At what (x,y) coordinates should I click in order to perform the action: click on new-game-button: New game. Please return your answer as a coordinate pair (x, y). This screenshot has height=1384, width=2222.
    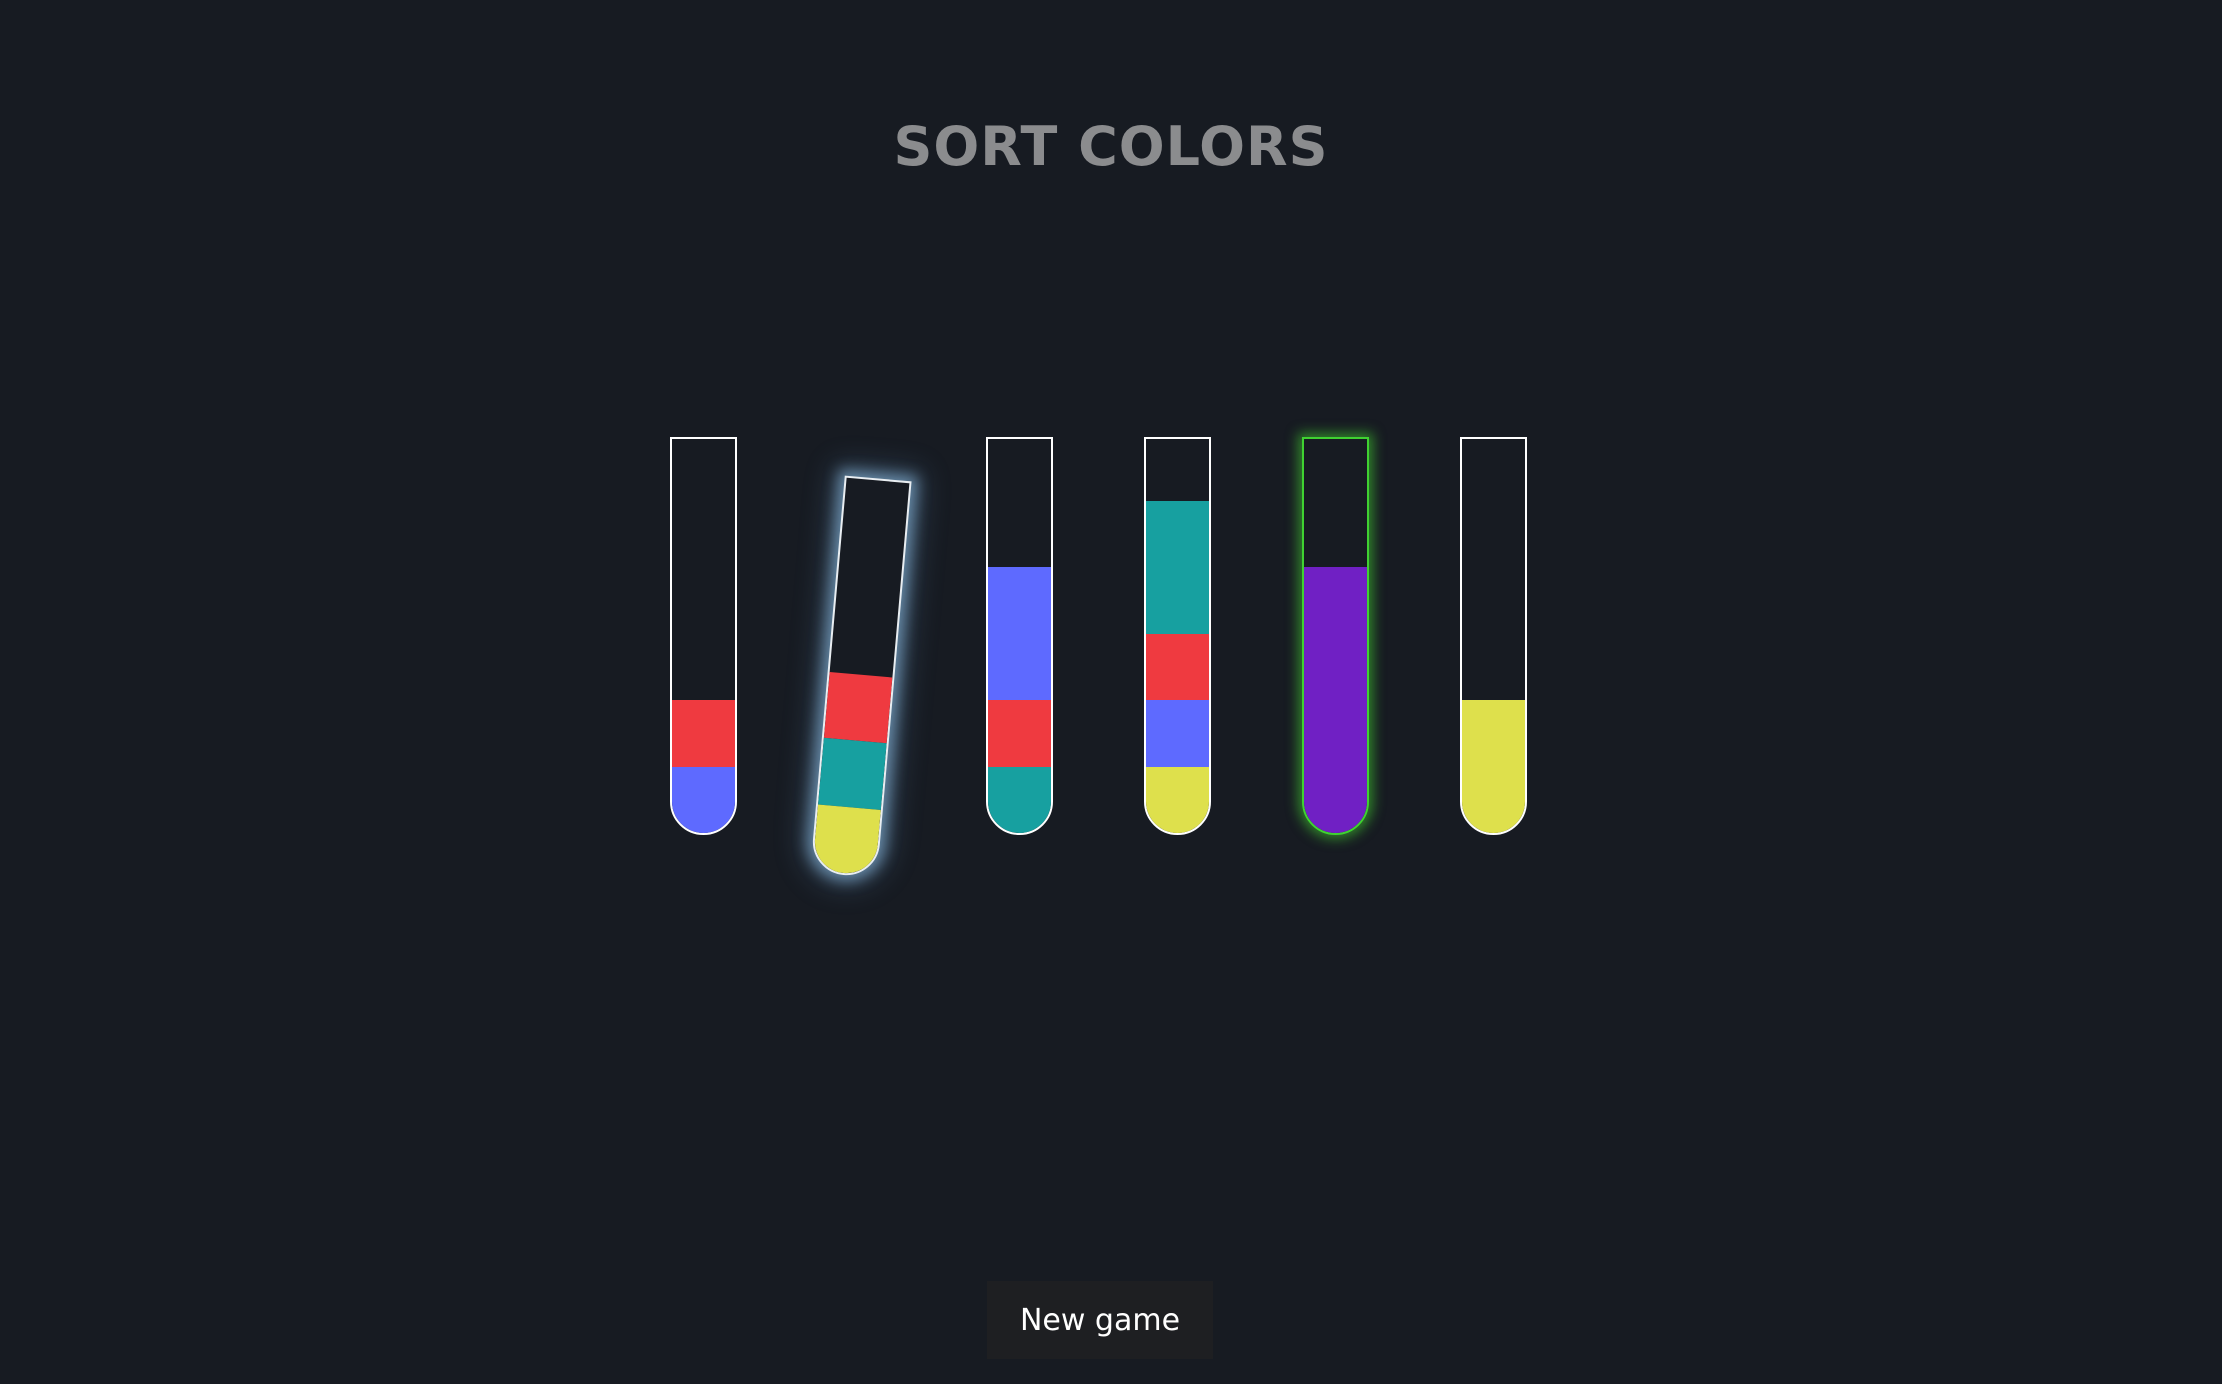
    Looking at the image, I should click on (1100, 1320).